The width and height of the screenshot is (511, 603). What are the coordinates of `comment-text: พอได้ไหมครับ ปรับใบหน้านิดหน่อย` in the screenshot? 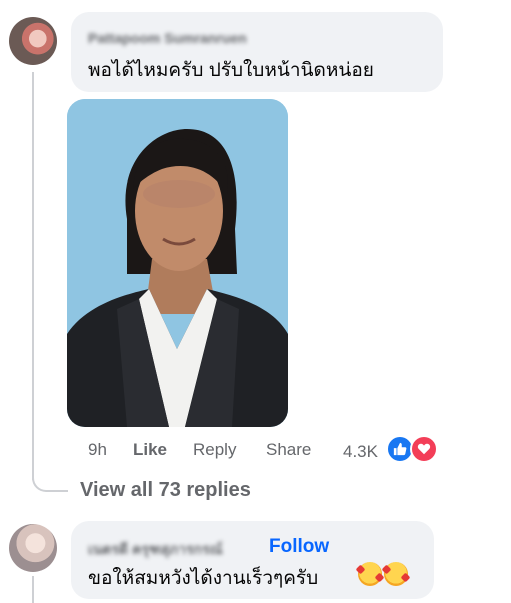 It's located at (231, 70).